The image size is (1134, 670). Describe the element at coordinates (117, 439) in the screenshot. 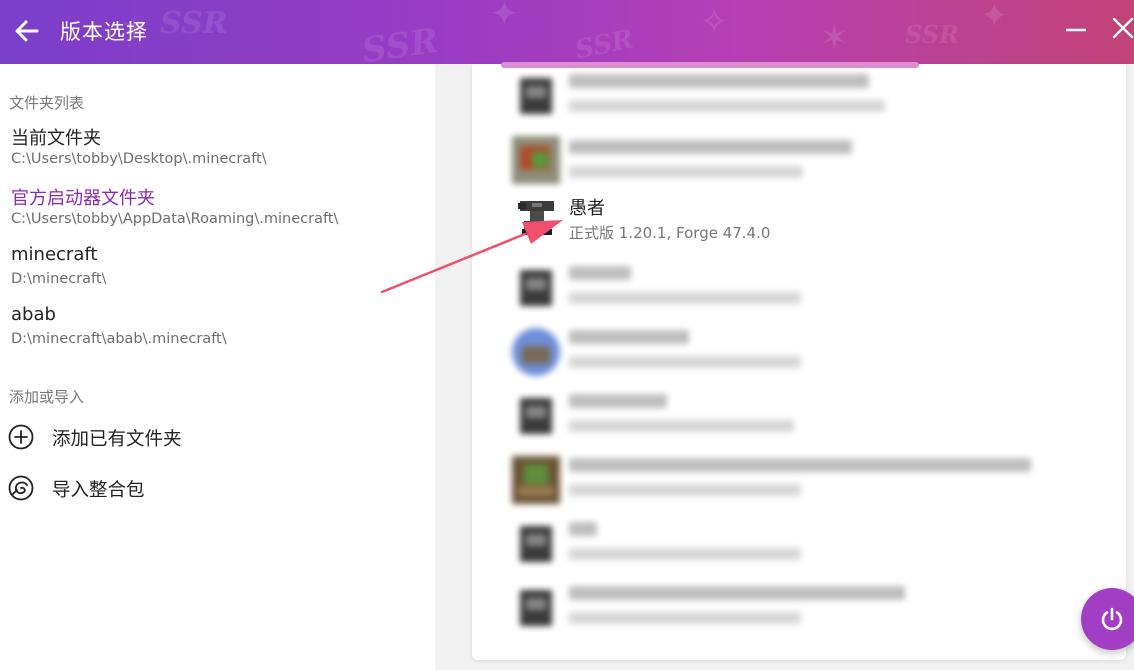

I see `add-existing-folder-label: 添加已有文件夹` at that location.